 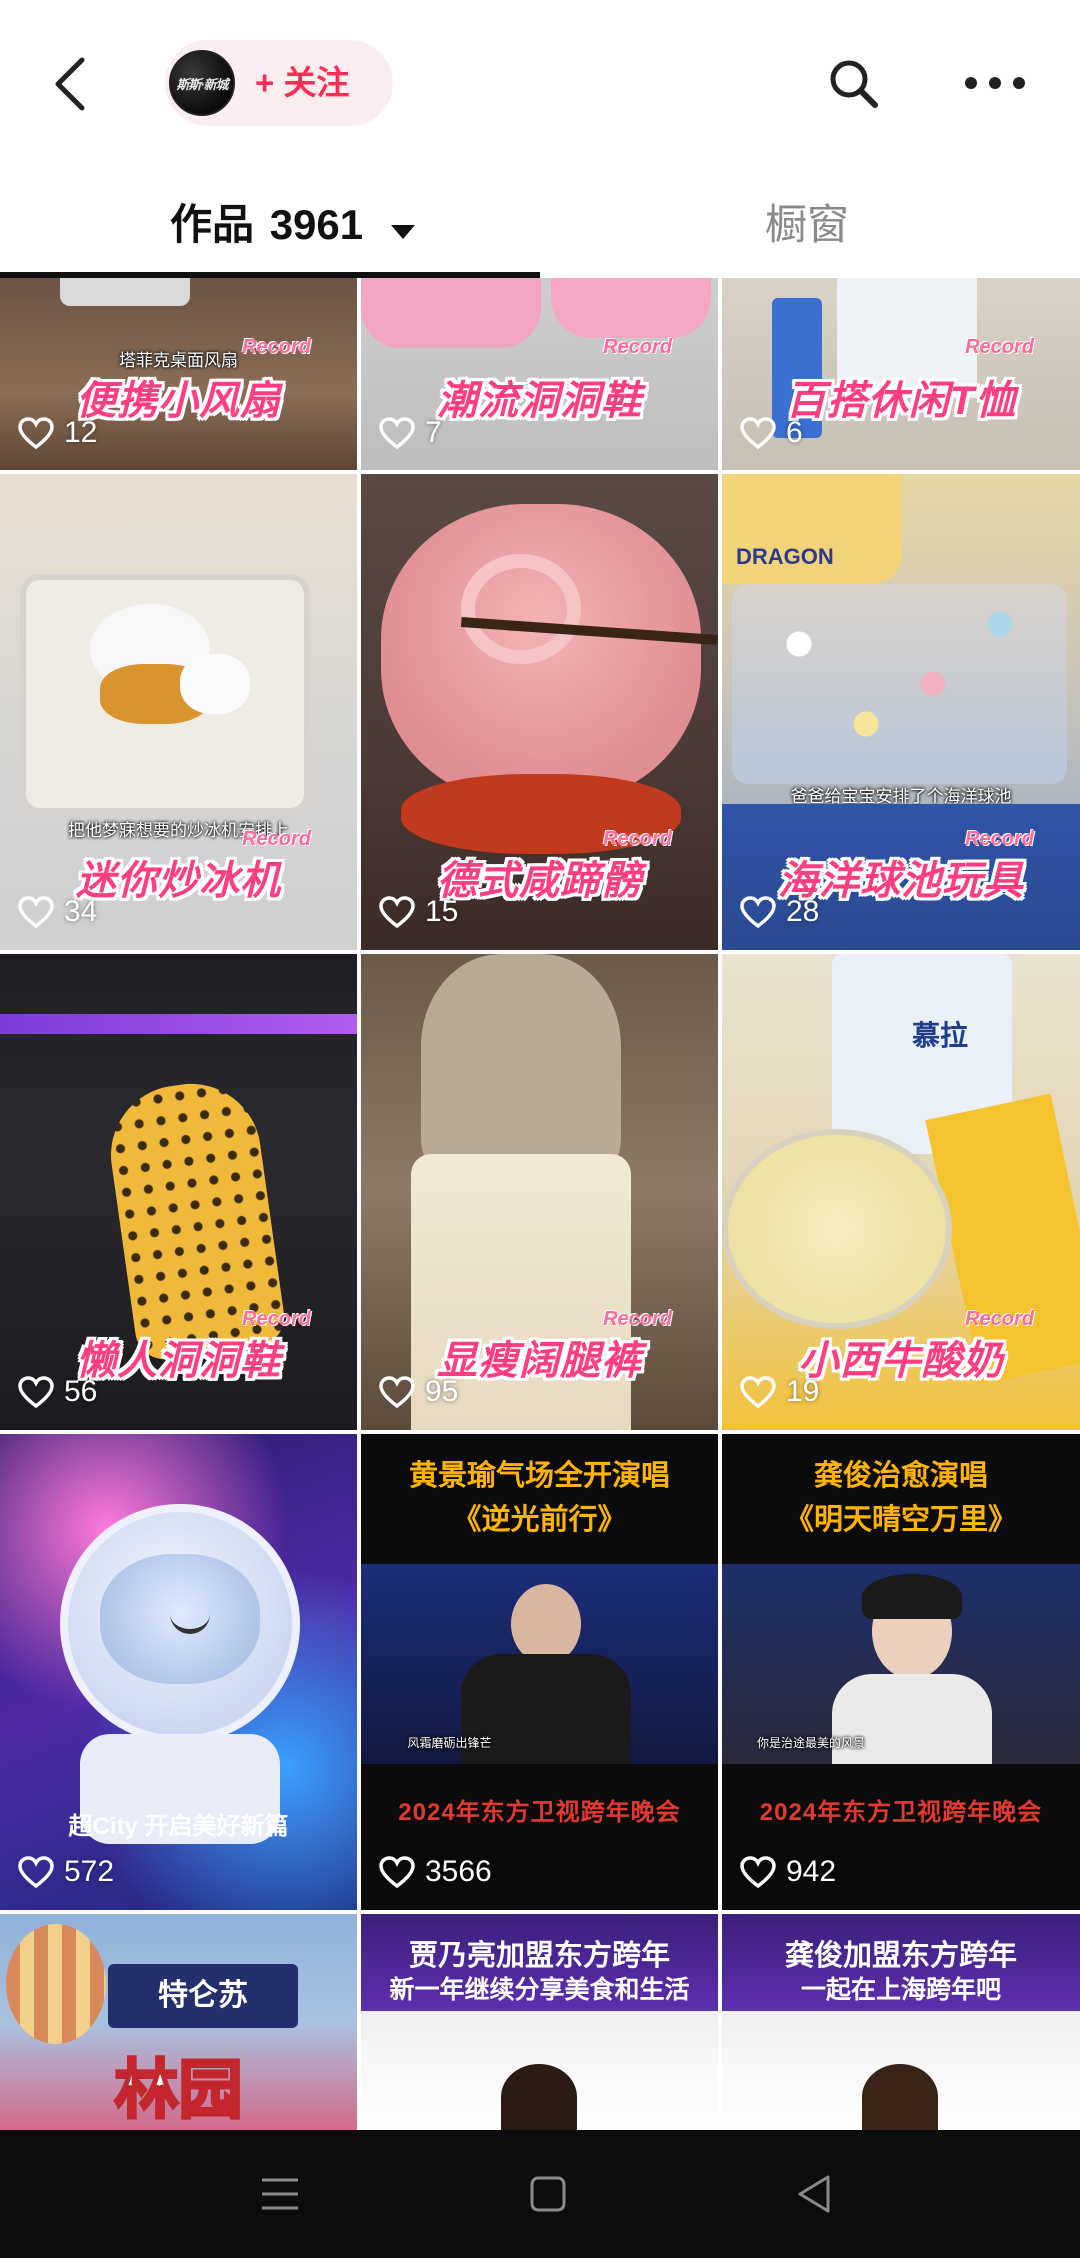 What do you see at coordinates (900, 1476) in the screenshot?
I see `tile-title-line1: 龚俊治愈演唱` at bounding box center [900, 1476].